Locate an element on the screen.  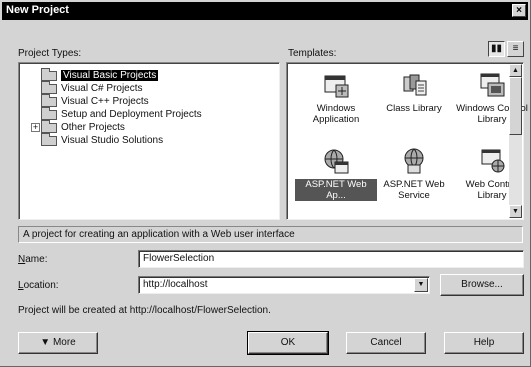
project-type-label: Visual Studio Solutions is located at coordinates (112, 140).